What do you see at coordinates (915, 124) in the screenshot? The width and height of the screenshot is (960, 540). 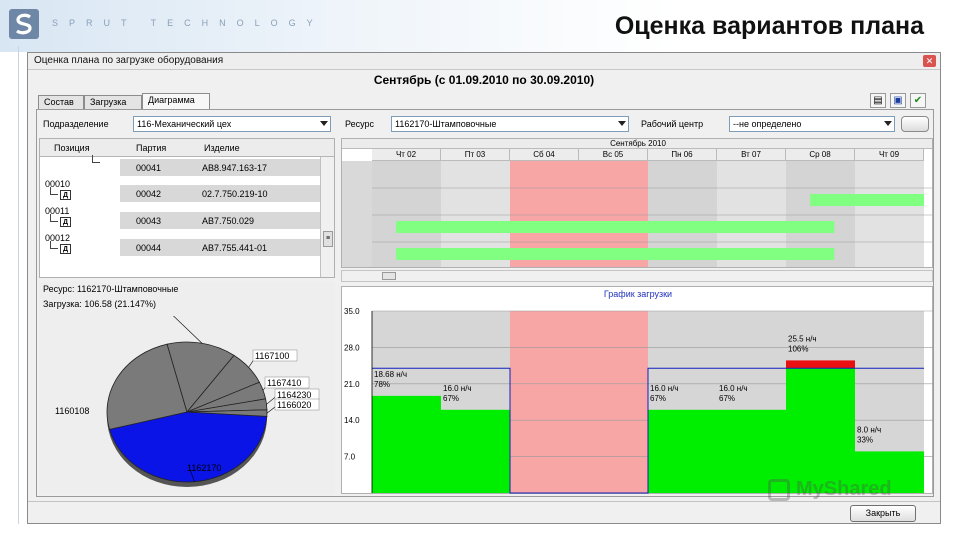 I see `apply-filter-button` at bounding box center [915, 124].